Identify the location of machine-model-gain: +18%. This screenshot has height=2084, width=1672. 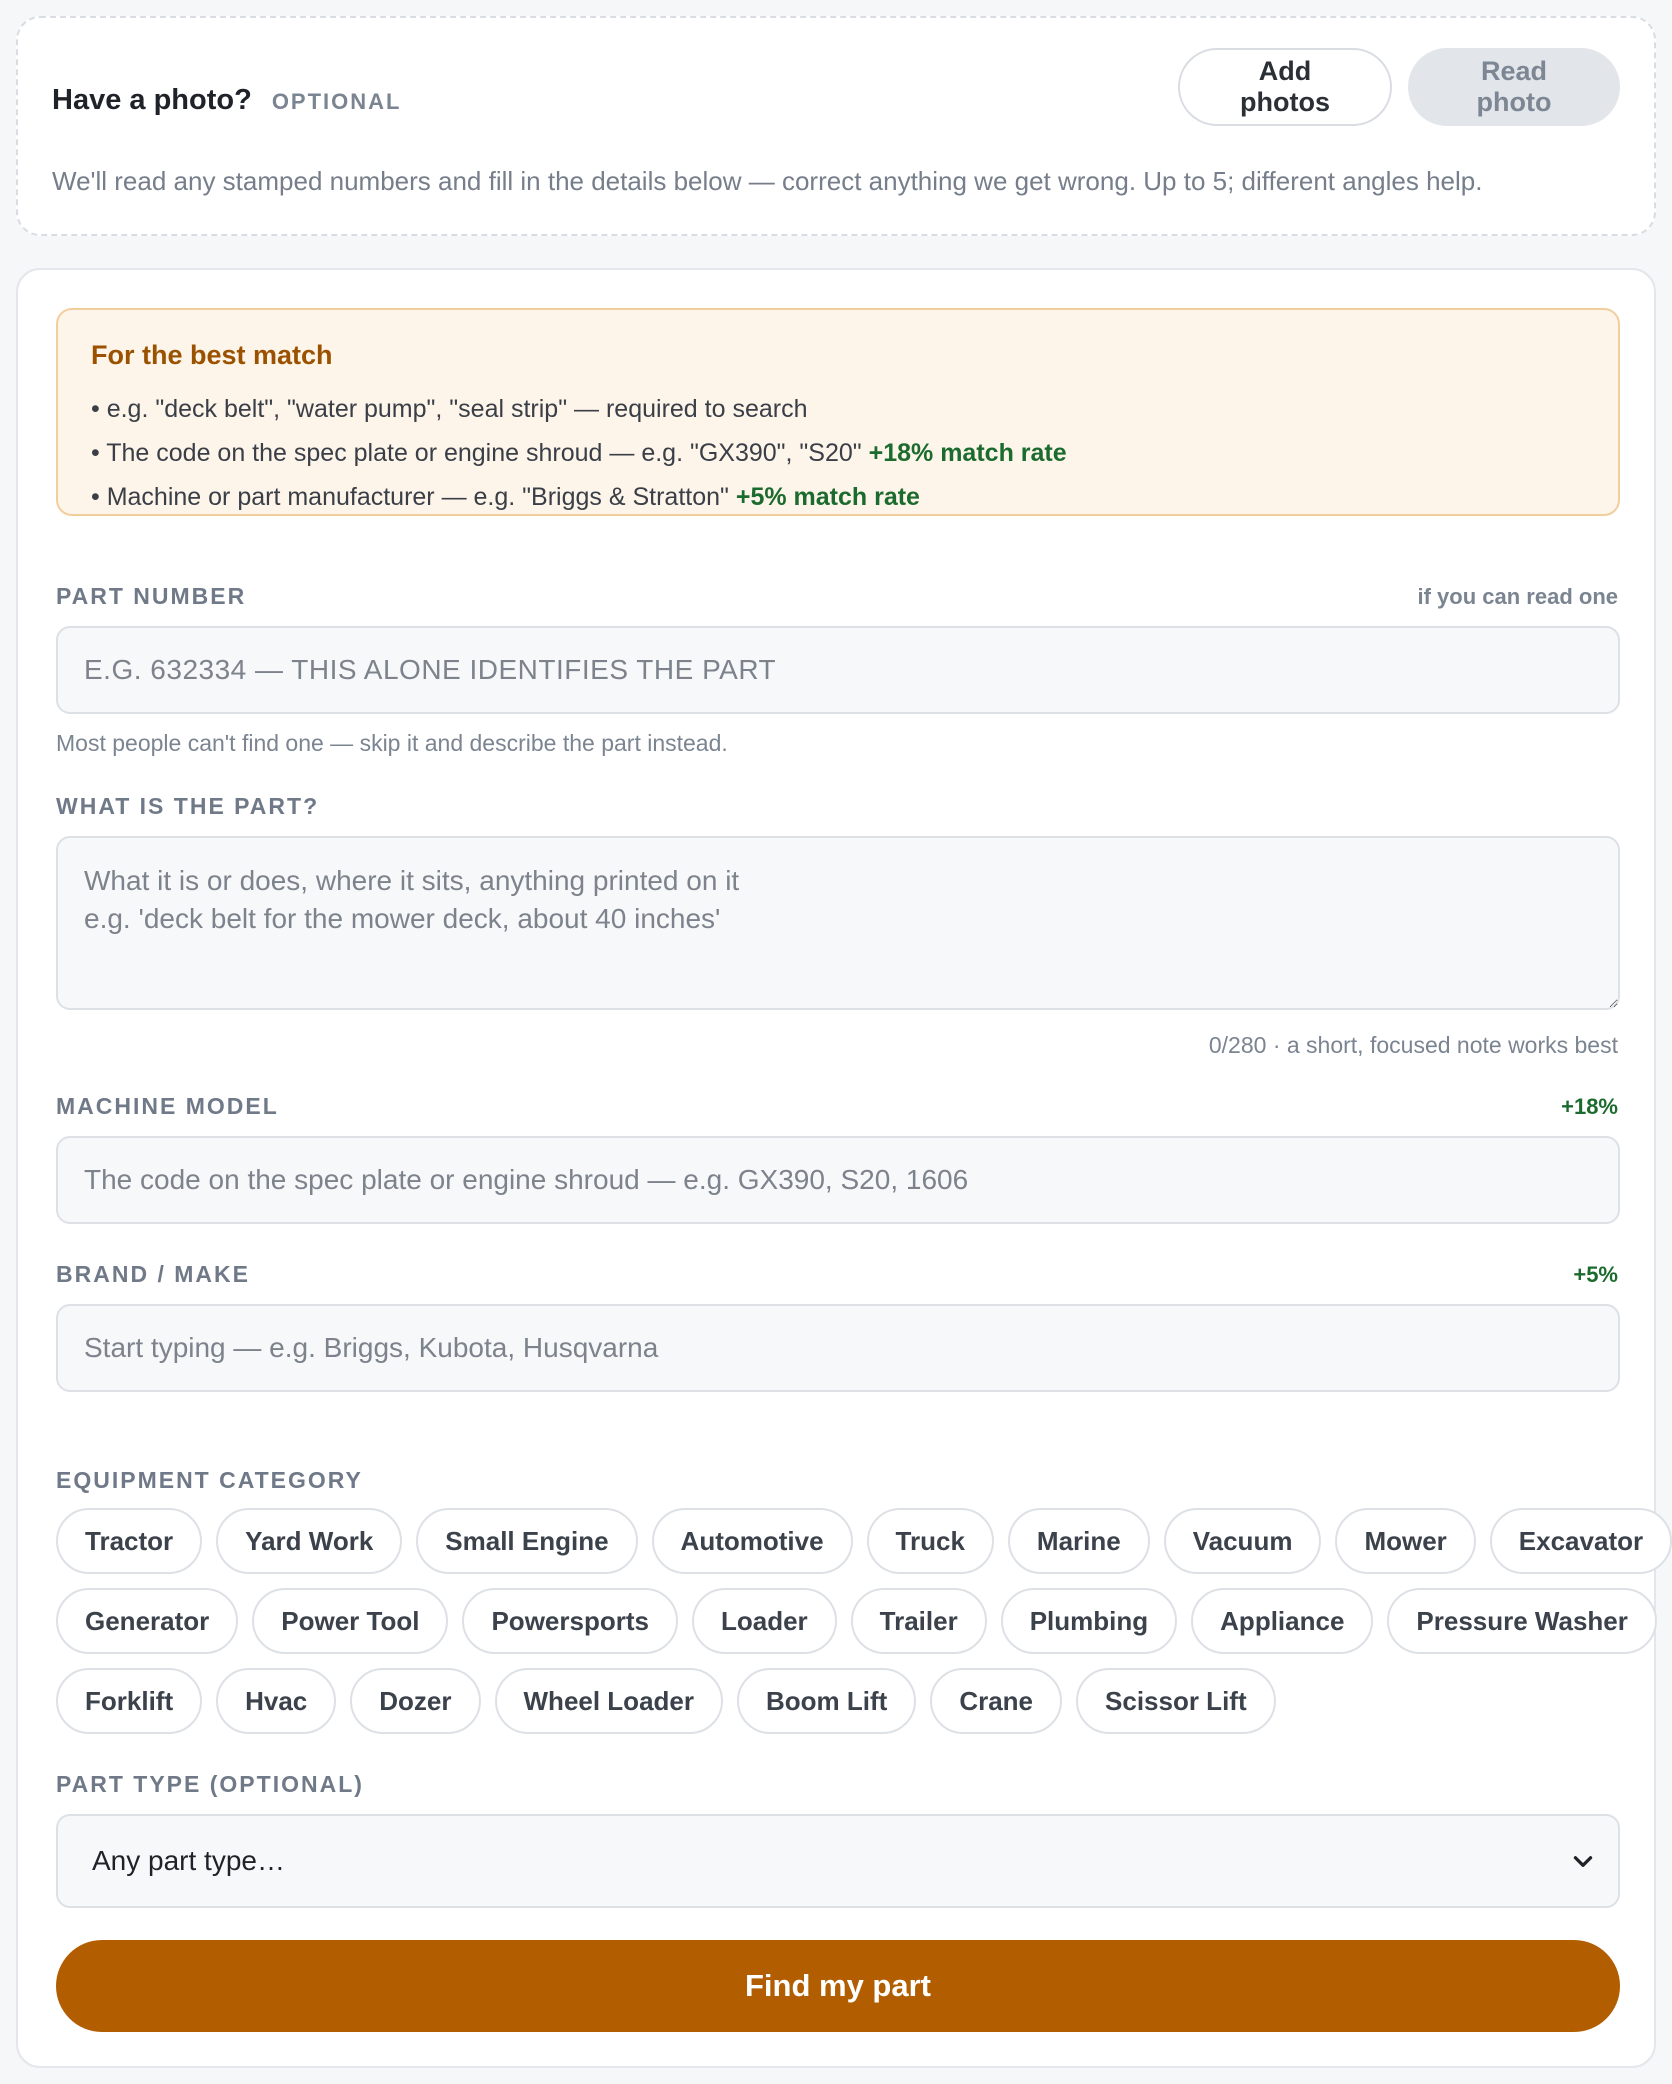
(1589, 1106).